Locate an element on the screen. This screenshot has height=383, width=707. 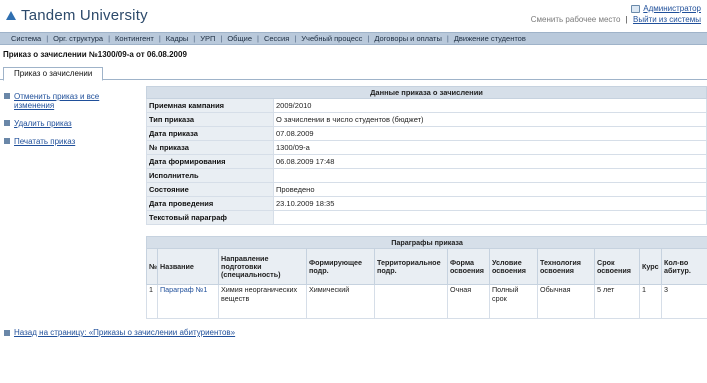
detail-label: Дата формирования is located at coordinates (210, 161).